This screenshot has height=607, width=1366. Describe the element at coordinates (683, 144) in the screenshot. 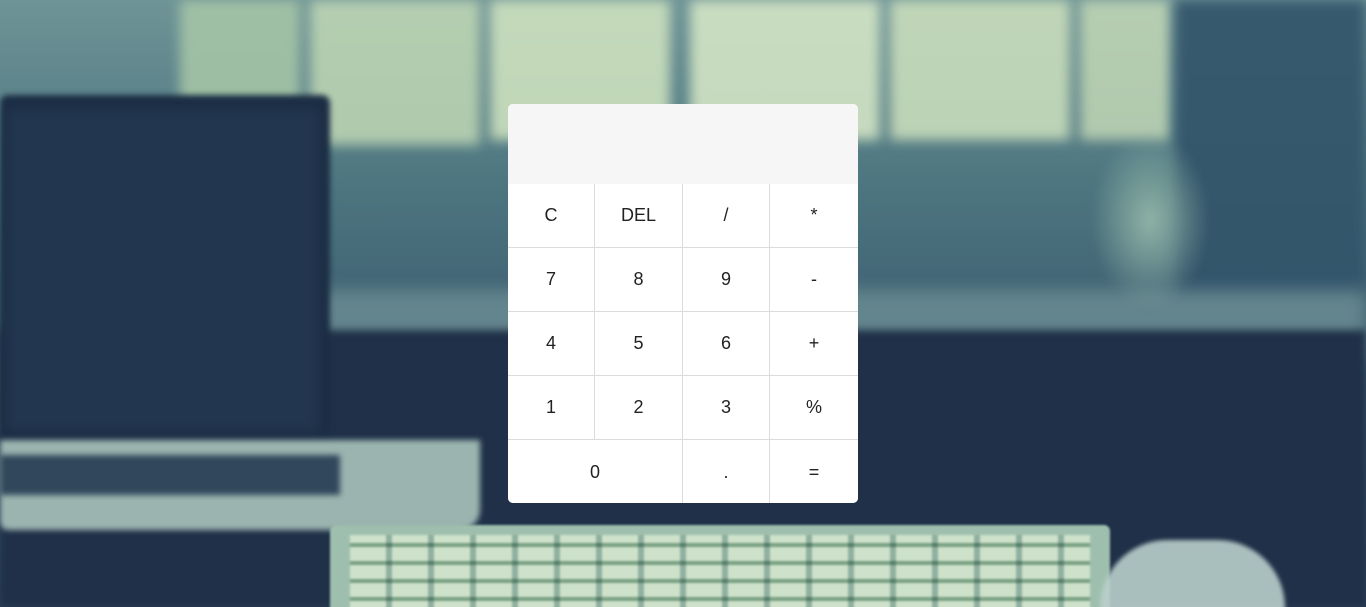

I see `calculator-display` at that location.